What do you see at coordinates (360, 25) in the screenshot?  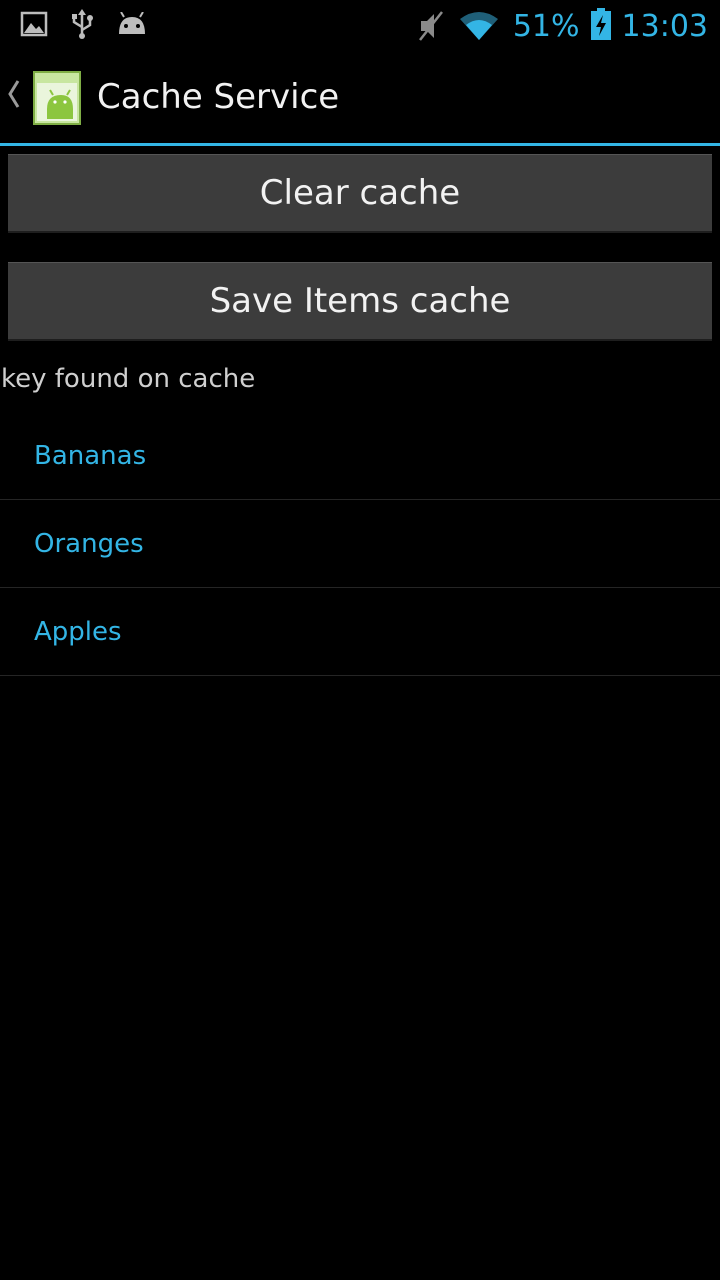 I see `status-bar: 51% 13:03` at bounding box center [360, 25].